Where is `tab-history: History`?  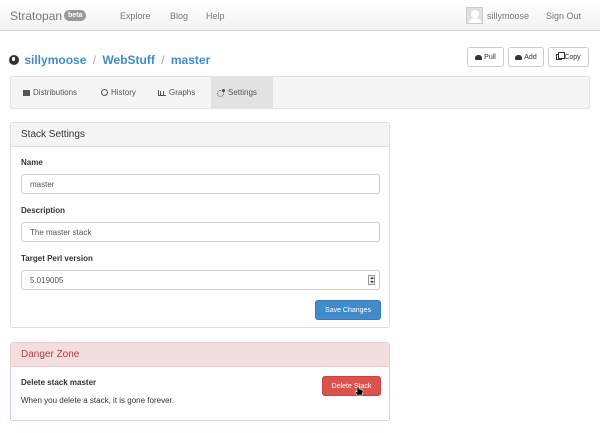
tab-history: History is located at coordinates (118, 92).